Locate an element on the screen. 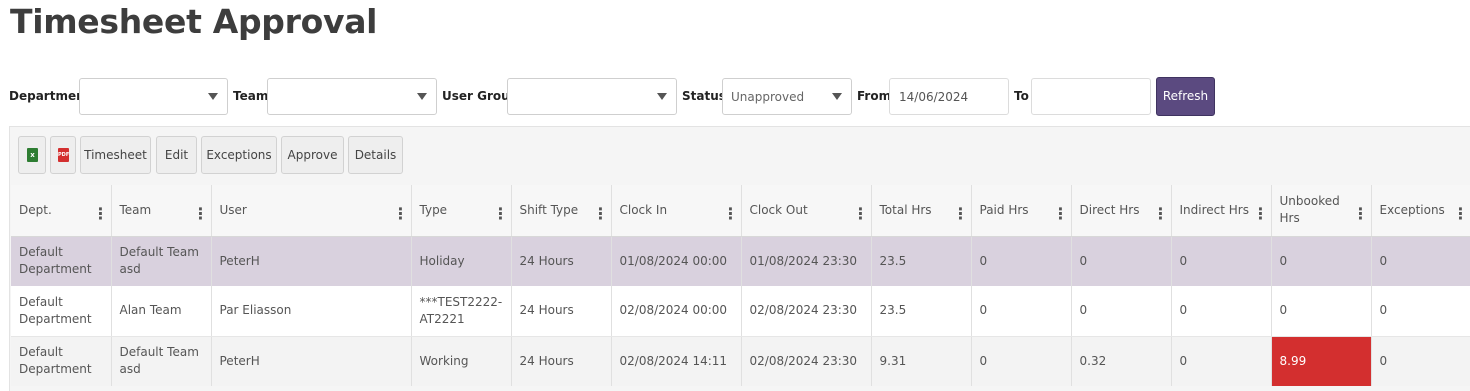  column-header-shift-type: Shift Type ⋮ is located at coordinates (561, 211).